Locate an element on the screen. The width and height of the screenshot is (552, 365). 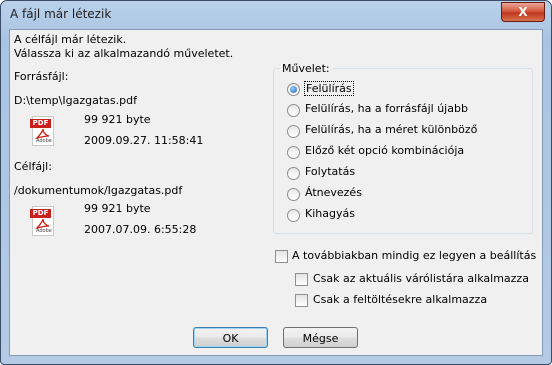
radio-overwrite-if-newer is located at coordinates (293, 110).